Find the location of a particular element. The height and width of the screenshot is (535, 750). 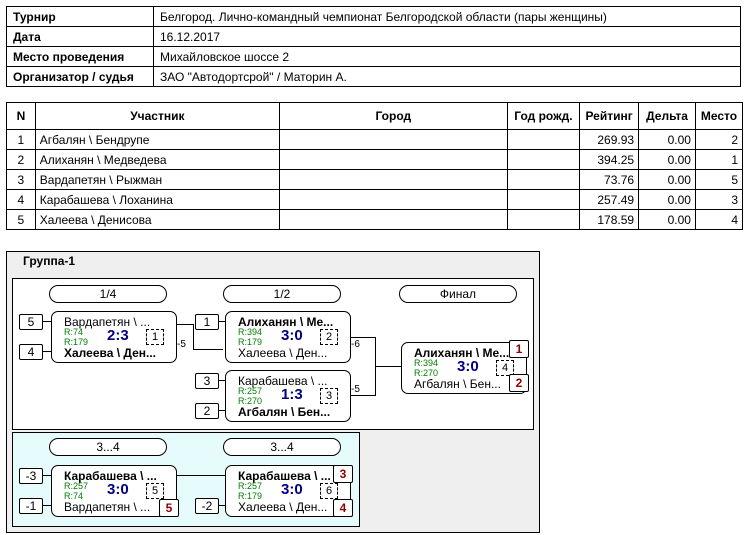

info-value: 16.12.2017 is located at coordinates (447, 36).